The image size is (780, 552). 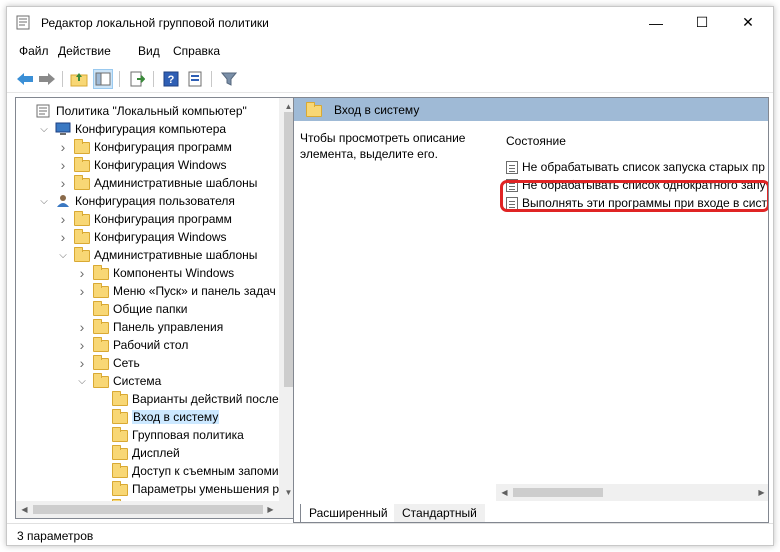 I want to click on detail-header: Вход в систему, so click(x=531, y=109).